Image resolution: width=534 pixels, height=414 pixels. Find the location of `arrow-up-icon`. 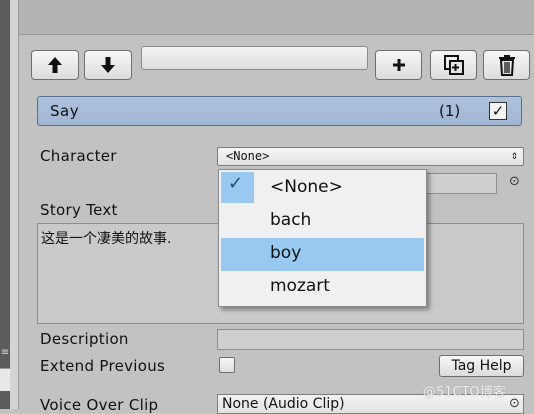

arrow-up-icon is located at coordinates (55, 65).